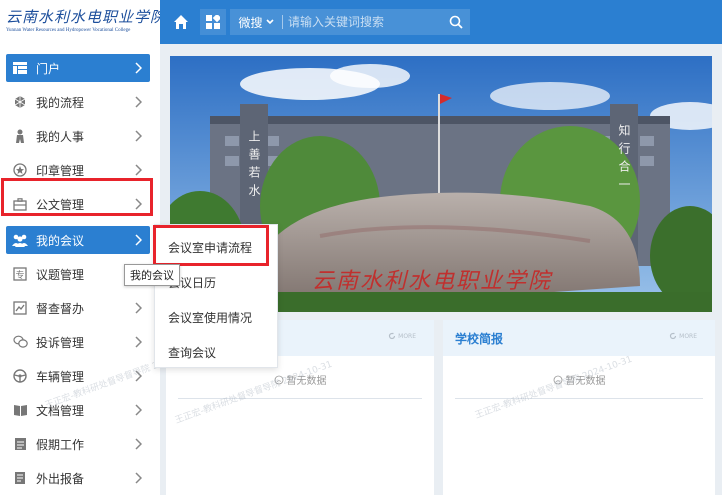  Describe the element at coordinates (77, 197) in the screenshot. I see `highlight-box` at that location.